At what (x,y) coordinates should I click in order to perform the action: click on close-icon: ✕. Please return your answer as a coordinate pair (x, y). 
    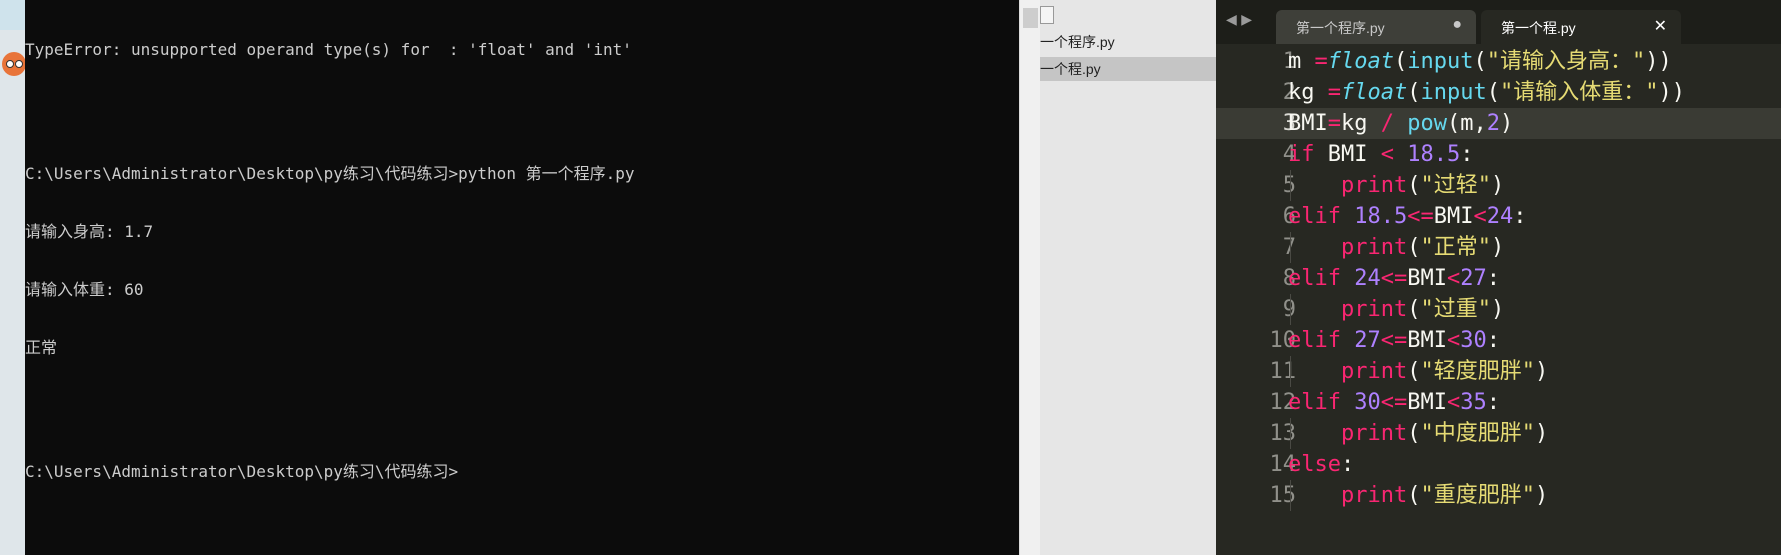
    Looking at the image, I should click on (1660, 26).